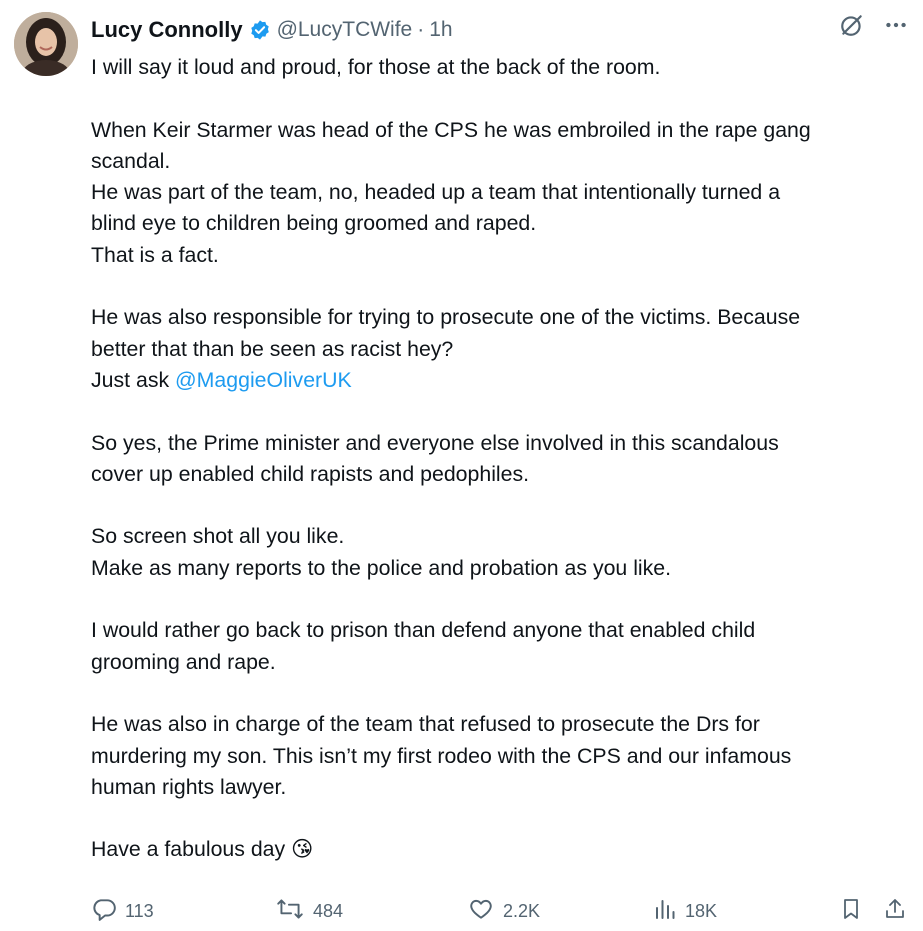 Image resolution: width=923 pixels, height=931 pixels. What do you see at coordinates (522, 911) in the screenshot?
I see `like-count: 2.2K` at bounding box center [522, 911].